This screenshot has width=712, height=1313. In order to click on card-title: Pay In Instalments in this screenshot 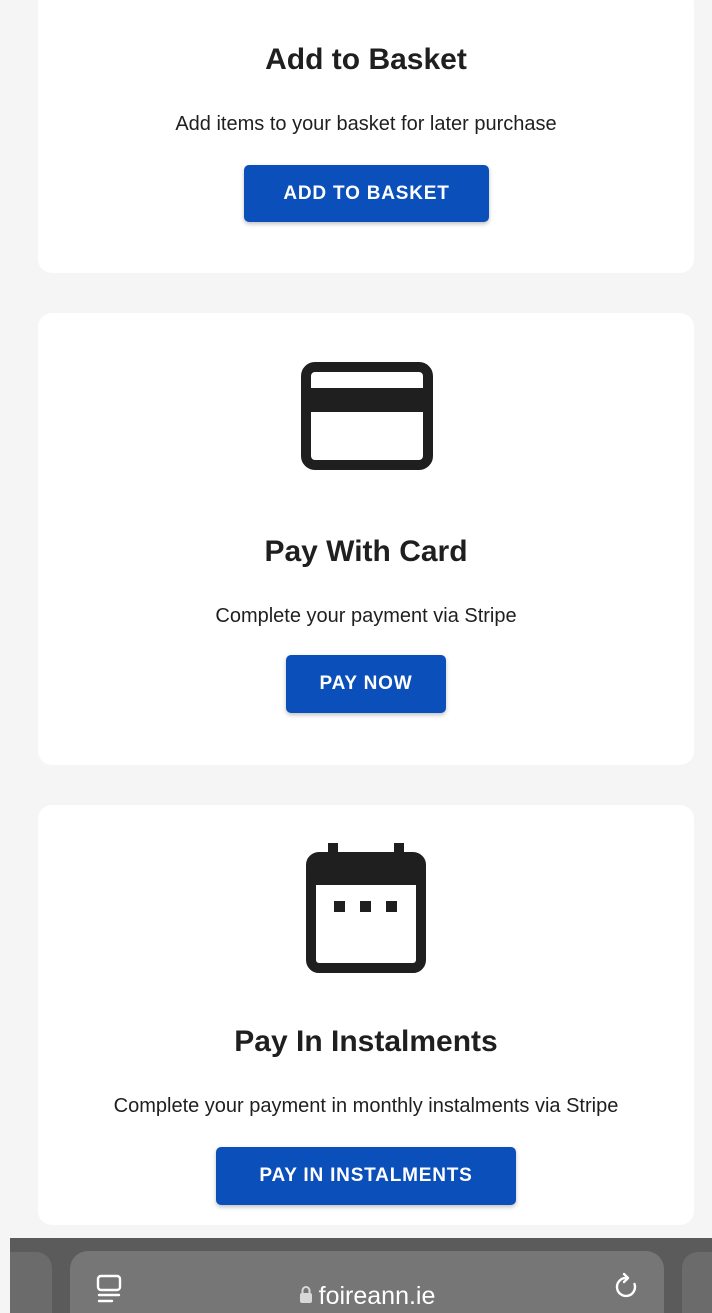, I will do `click(366, 1041)`.